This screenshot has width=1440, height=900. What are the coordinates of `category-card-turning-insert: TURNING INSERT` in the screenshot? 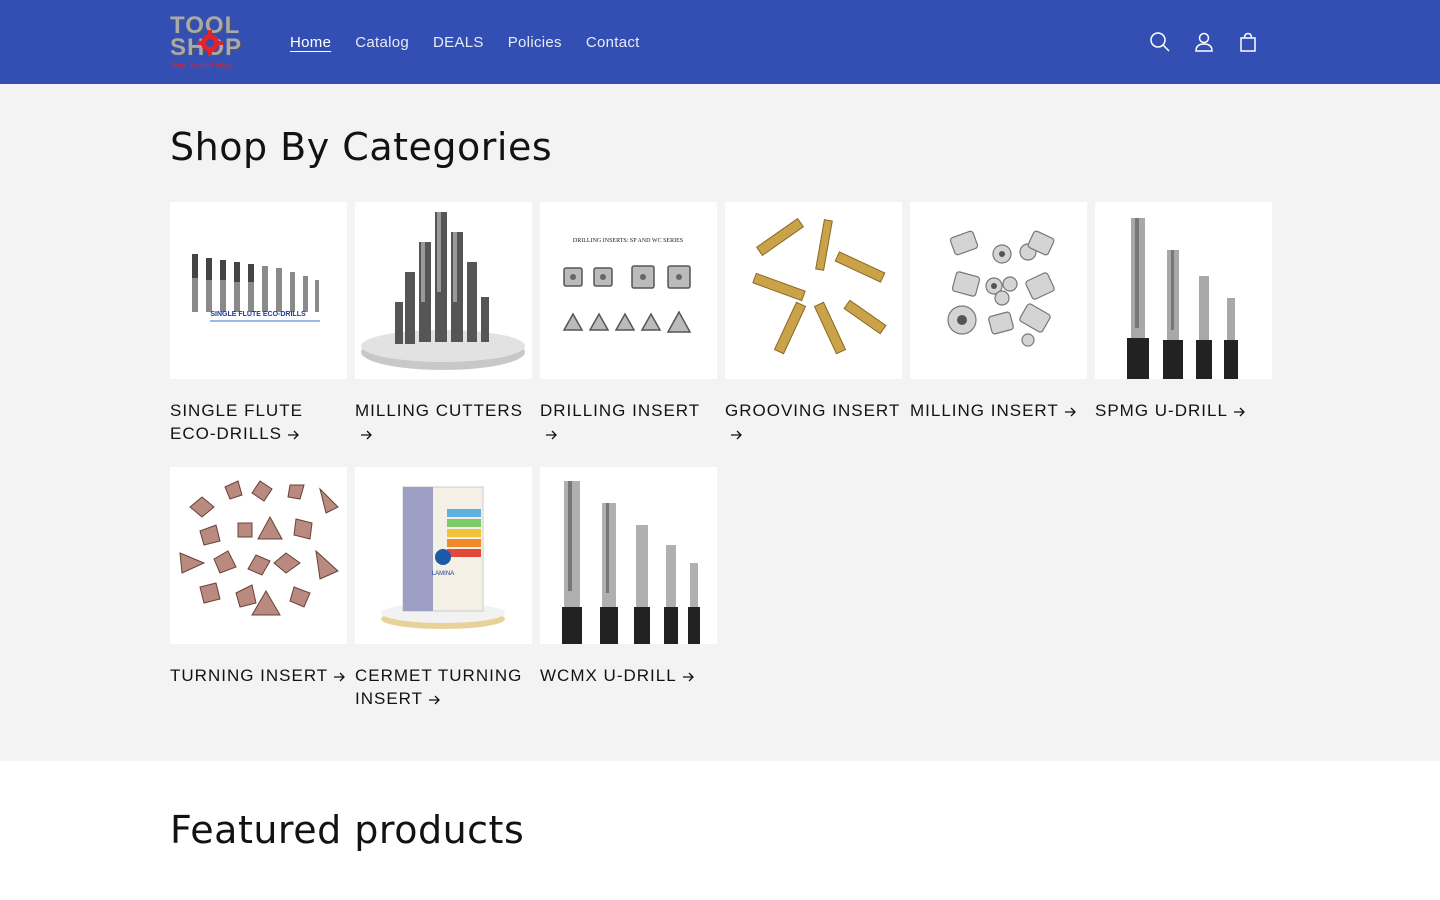 It's located at (258, 588).